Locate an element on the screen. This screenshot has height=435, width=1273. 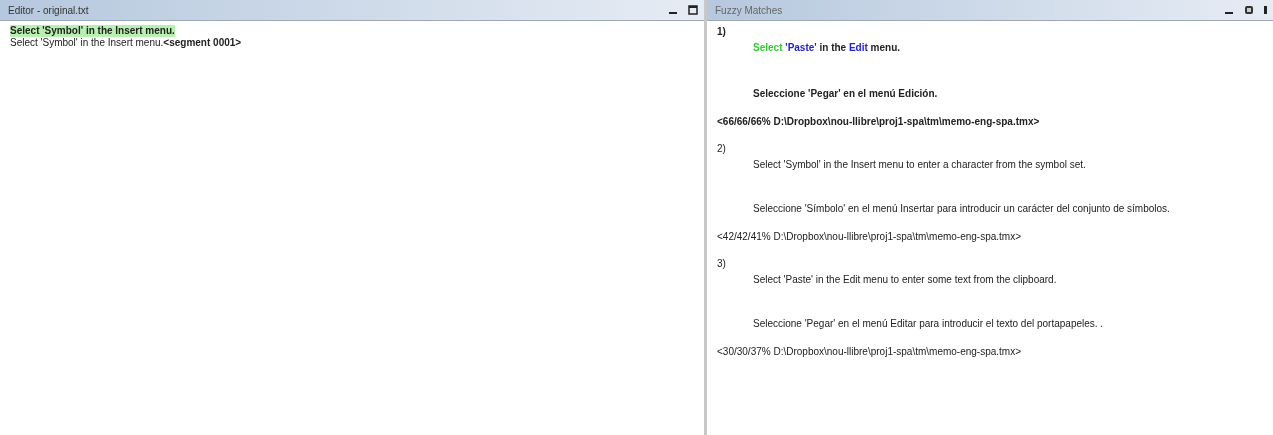
match-source: Select 'Paste' in the Edit menu. is located at coordinates (827, 48).